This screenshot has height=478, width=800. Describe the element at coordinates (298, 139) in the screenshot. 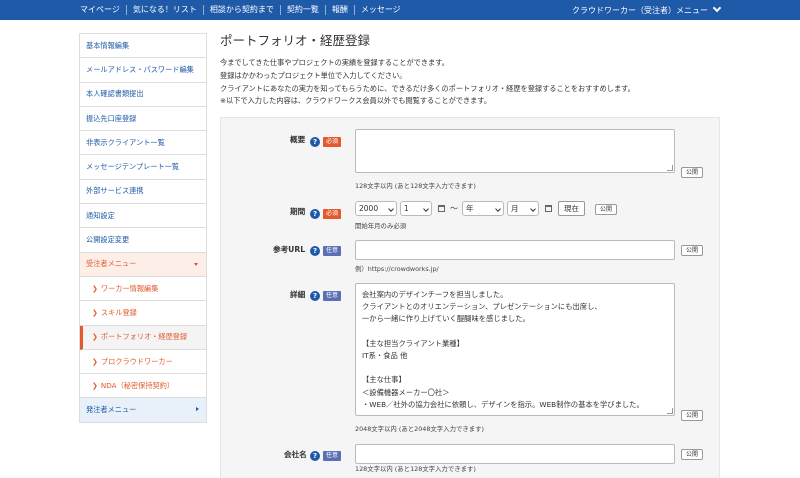

I see `summary-label: 概要` at that location.